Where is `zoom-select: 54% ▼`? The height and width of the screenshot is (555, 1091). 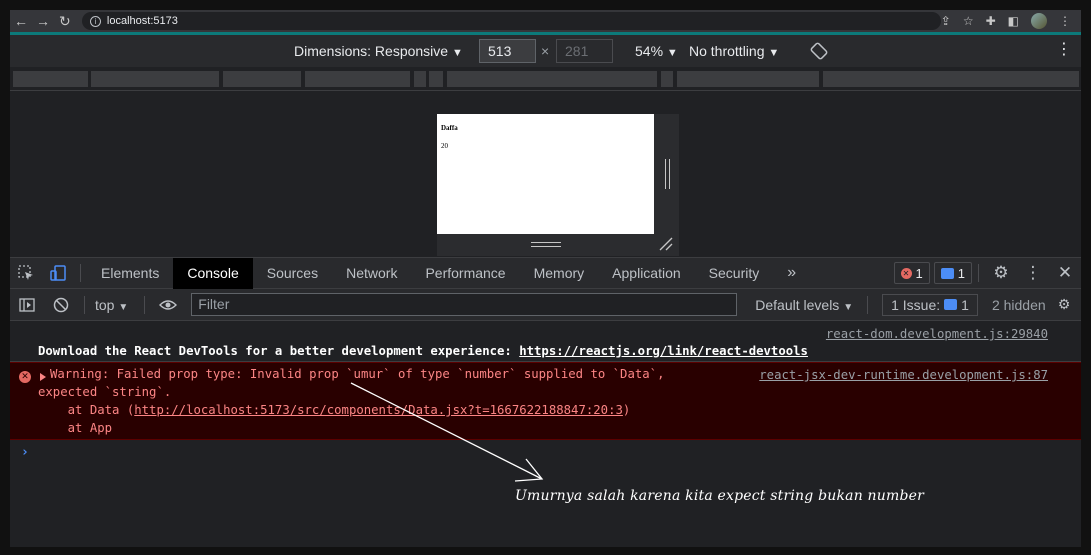 zoom-select: 54% ▼ is located at coordinates (656, 51).